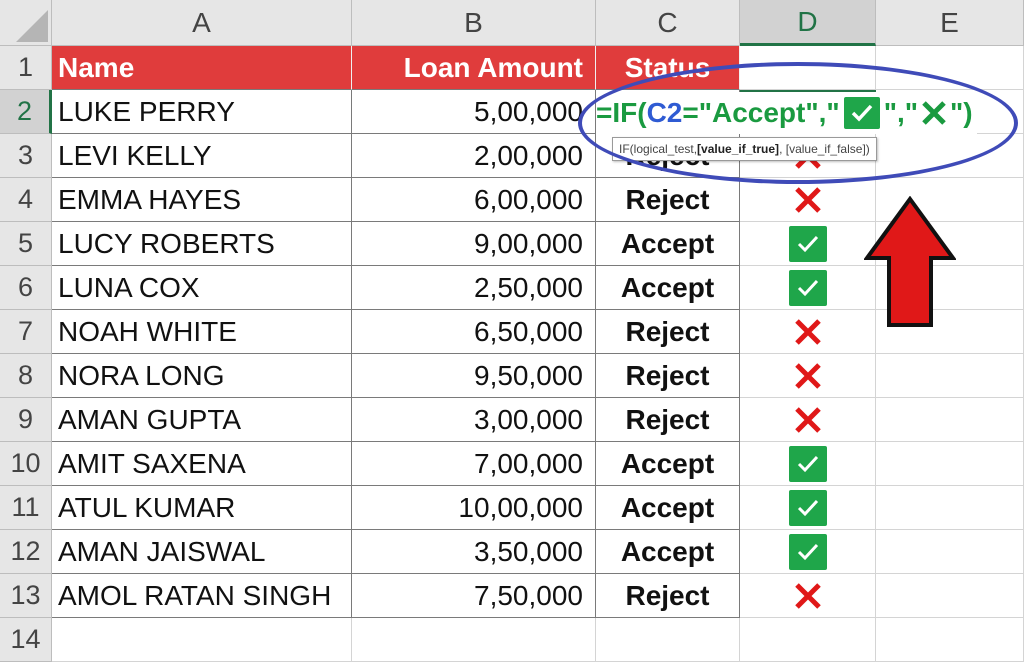 This screenshot has height=662, width=1024. Describe the element at coordinates (26, 552) in the screenshot. I see `row-header-12: 12` at that location.